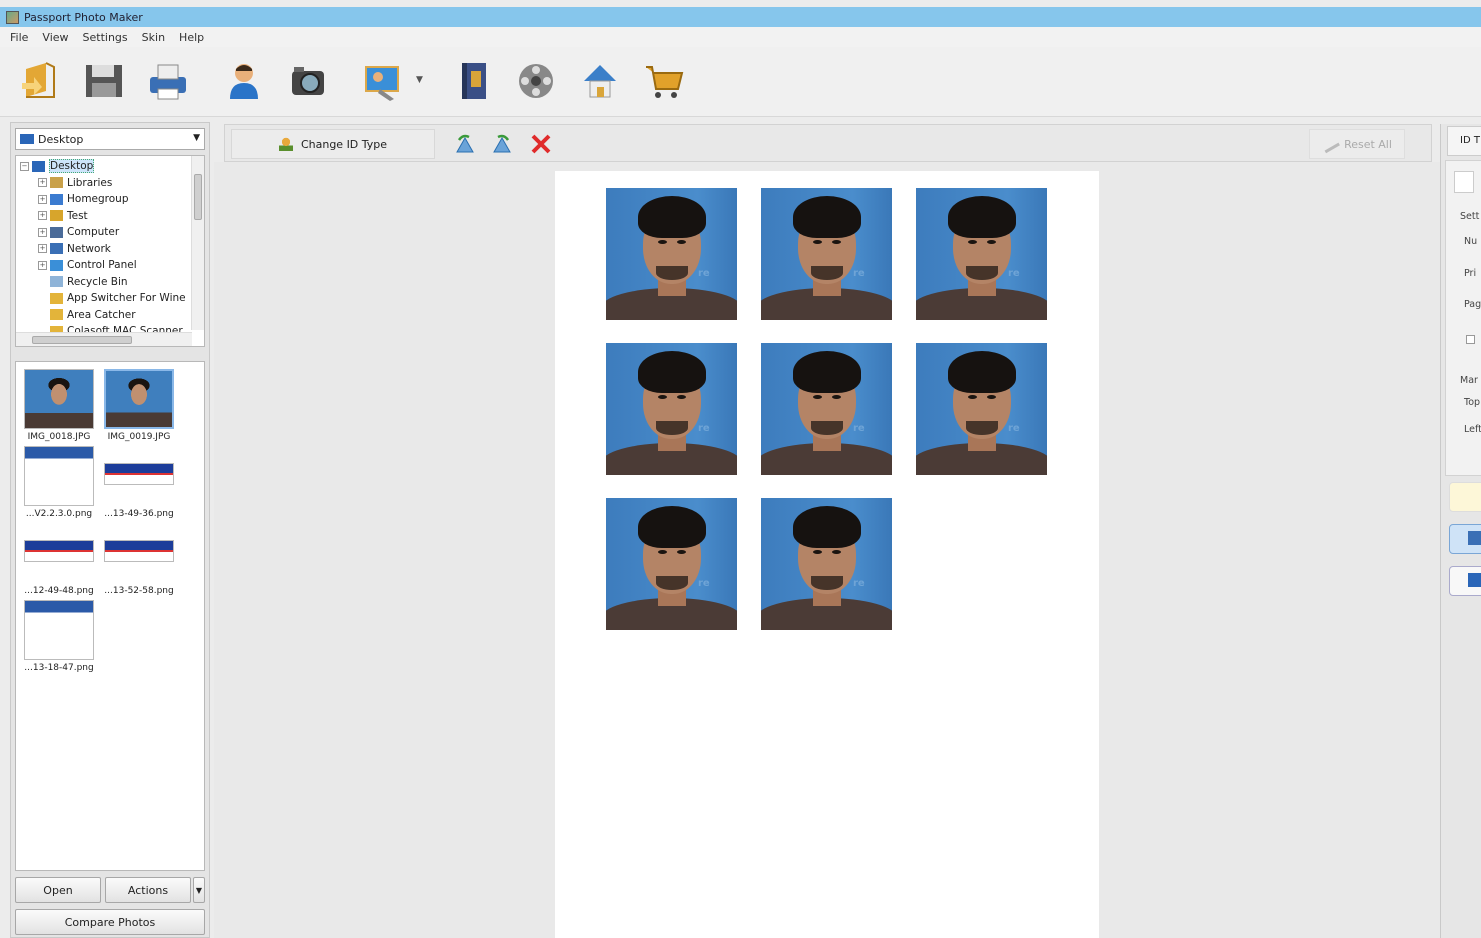 This screenshot has width=1481, height=938. What do you see at coordinates (24, 166) in the screenshot?
I see `expand-icon: −` at bounding box center [24, 166].